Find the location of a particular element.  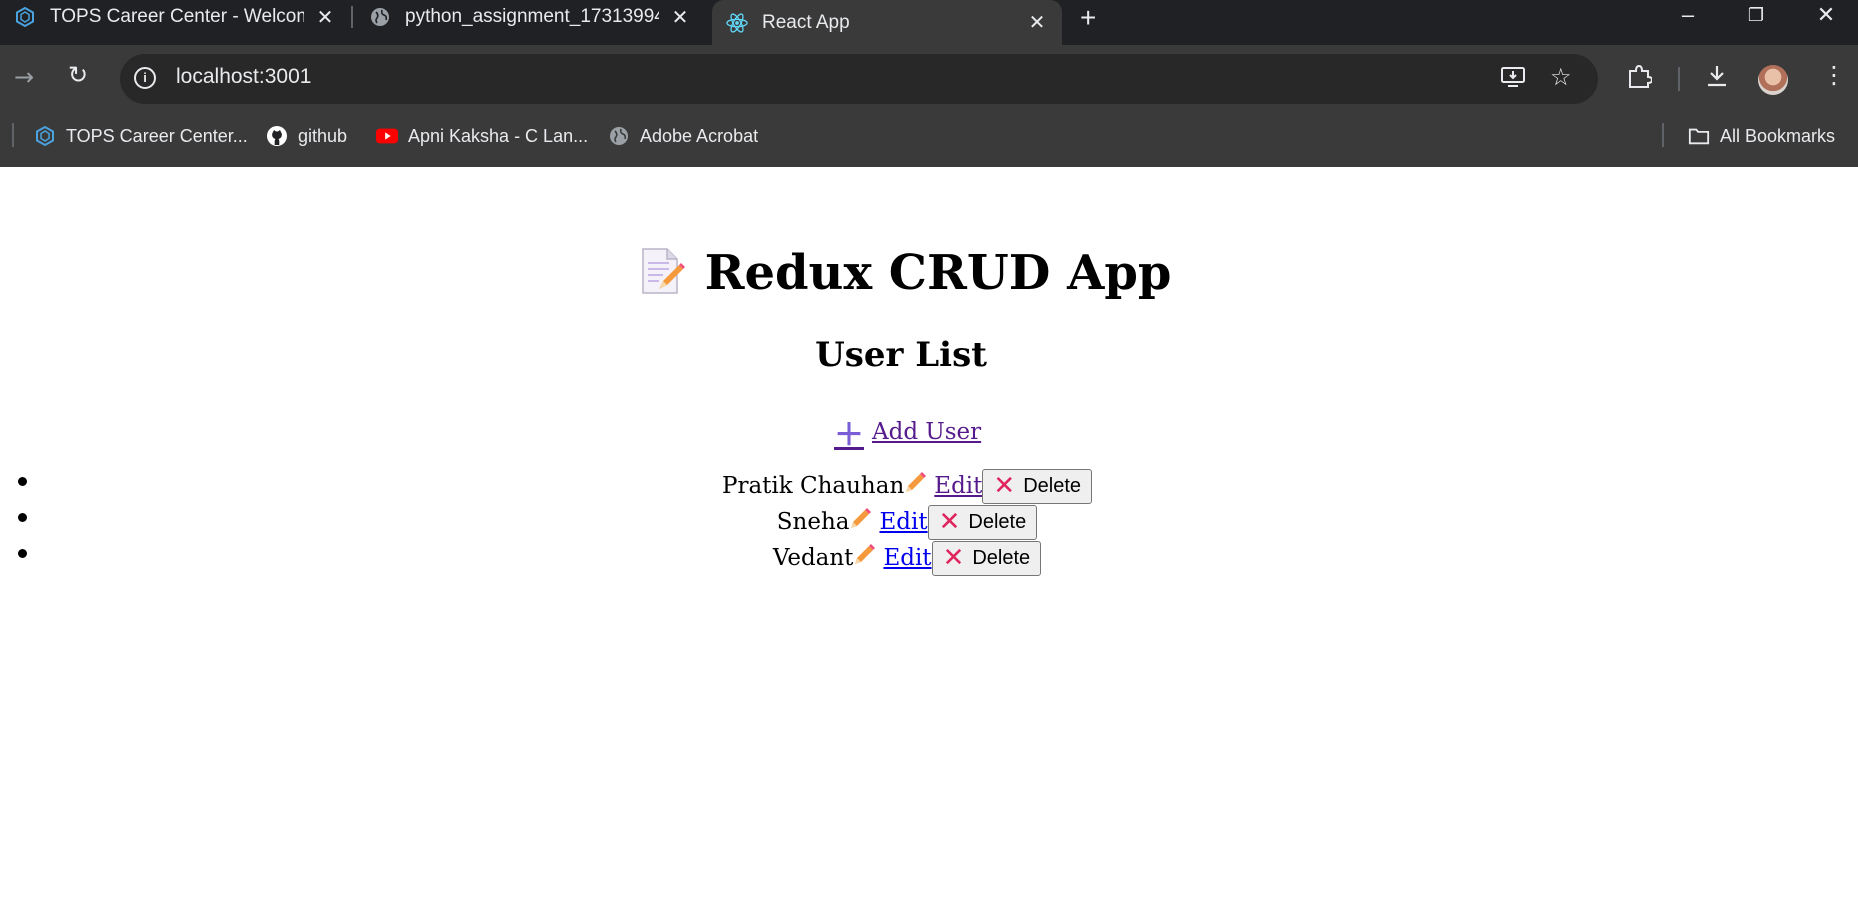

tab-title: TOPS Career Center - Welcome is located at coordinates (177, 16).